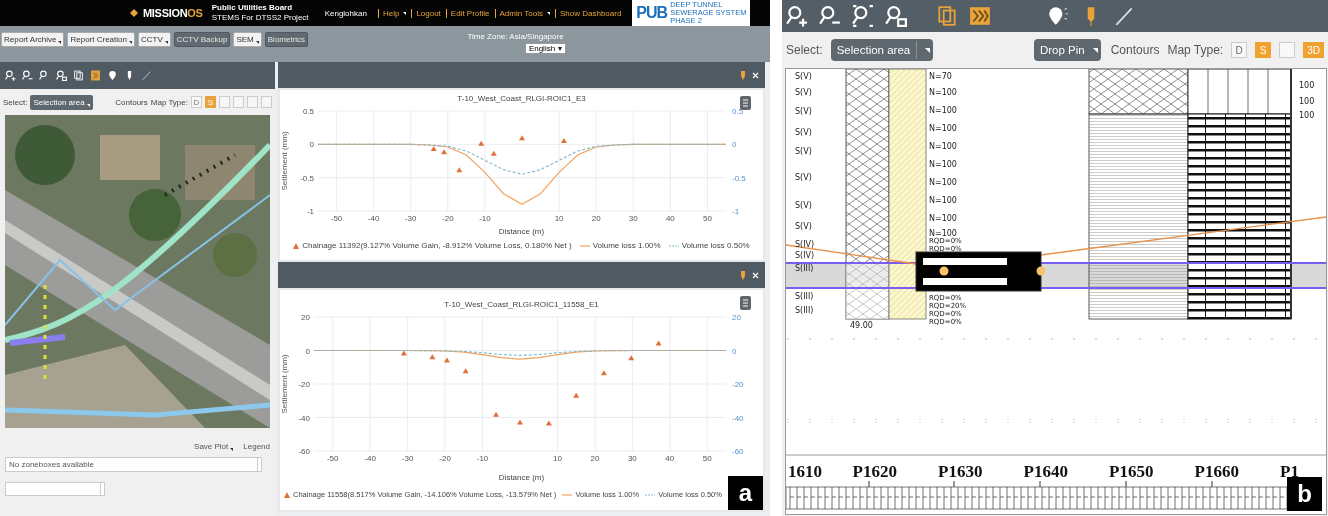 The width and height of the screenshot is (1328, 516). Describe the element at coordinates (284, 384) in the screenshot. I see `y-axis-label: Settlement (mm)` at that location.